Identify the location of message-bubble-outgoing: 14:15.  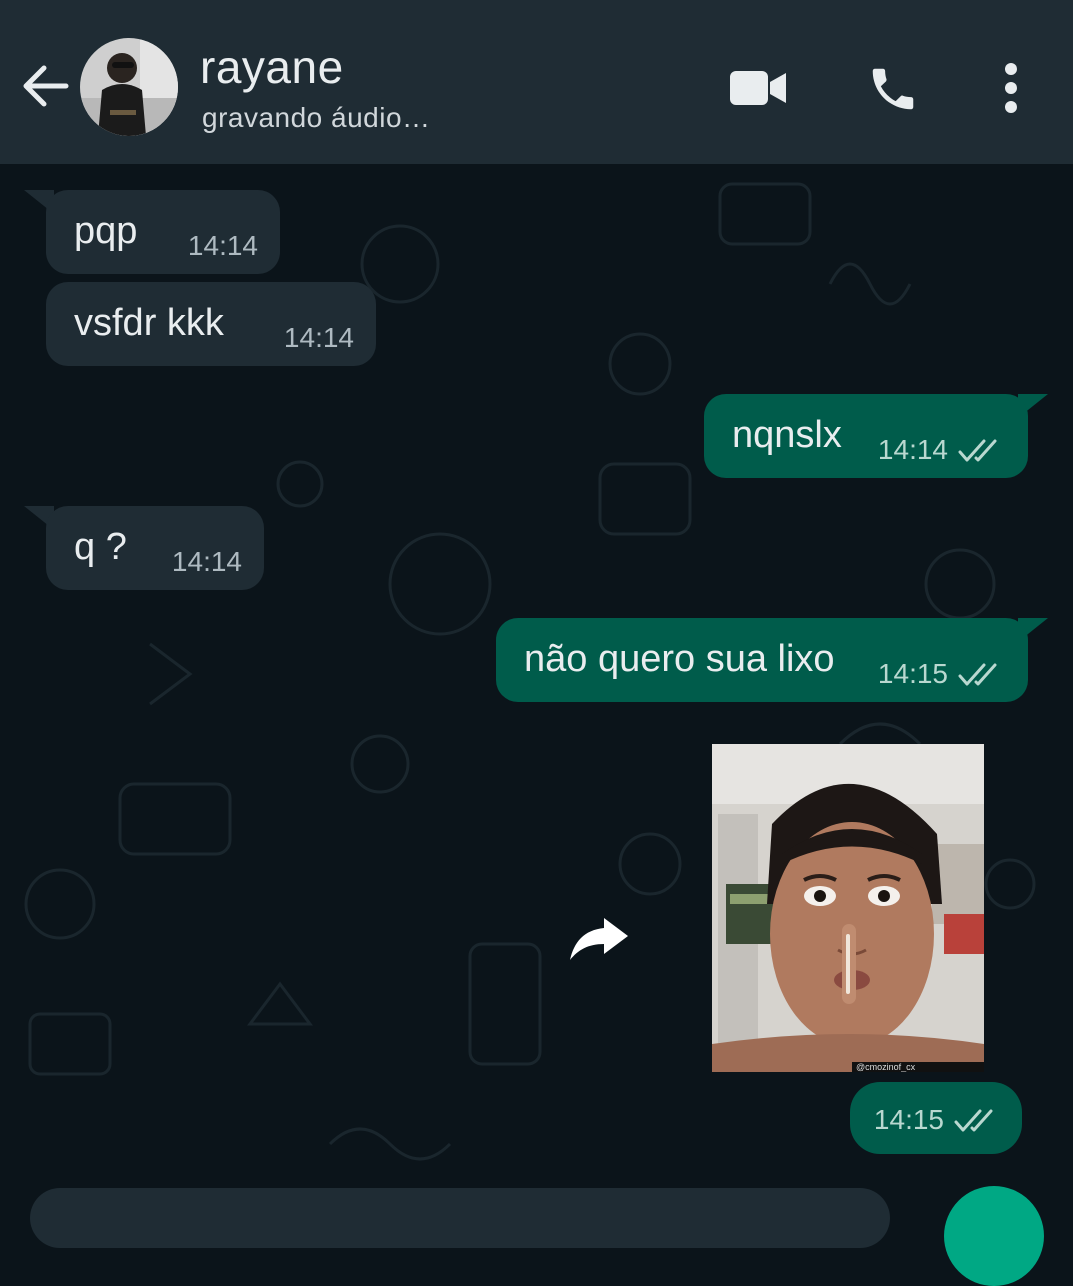
(936, 1118).